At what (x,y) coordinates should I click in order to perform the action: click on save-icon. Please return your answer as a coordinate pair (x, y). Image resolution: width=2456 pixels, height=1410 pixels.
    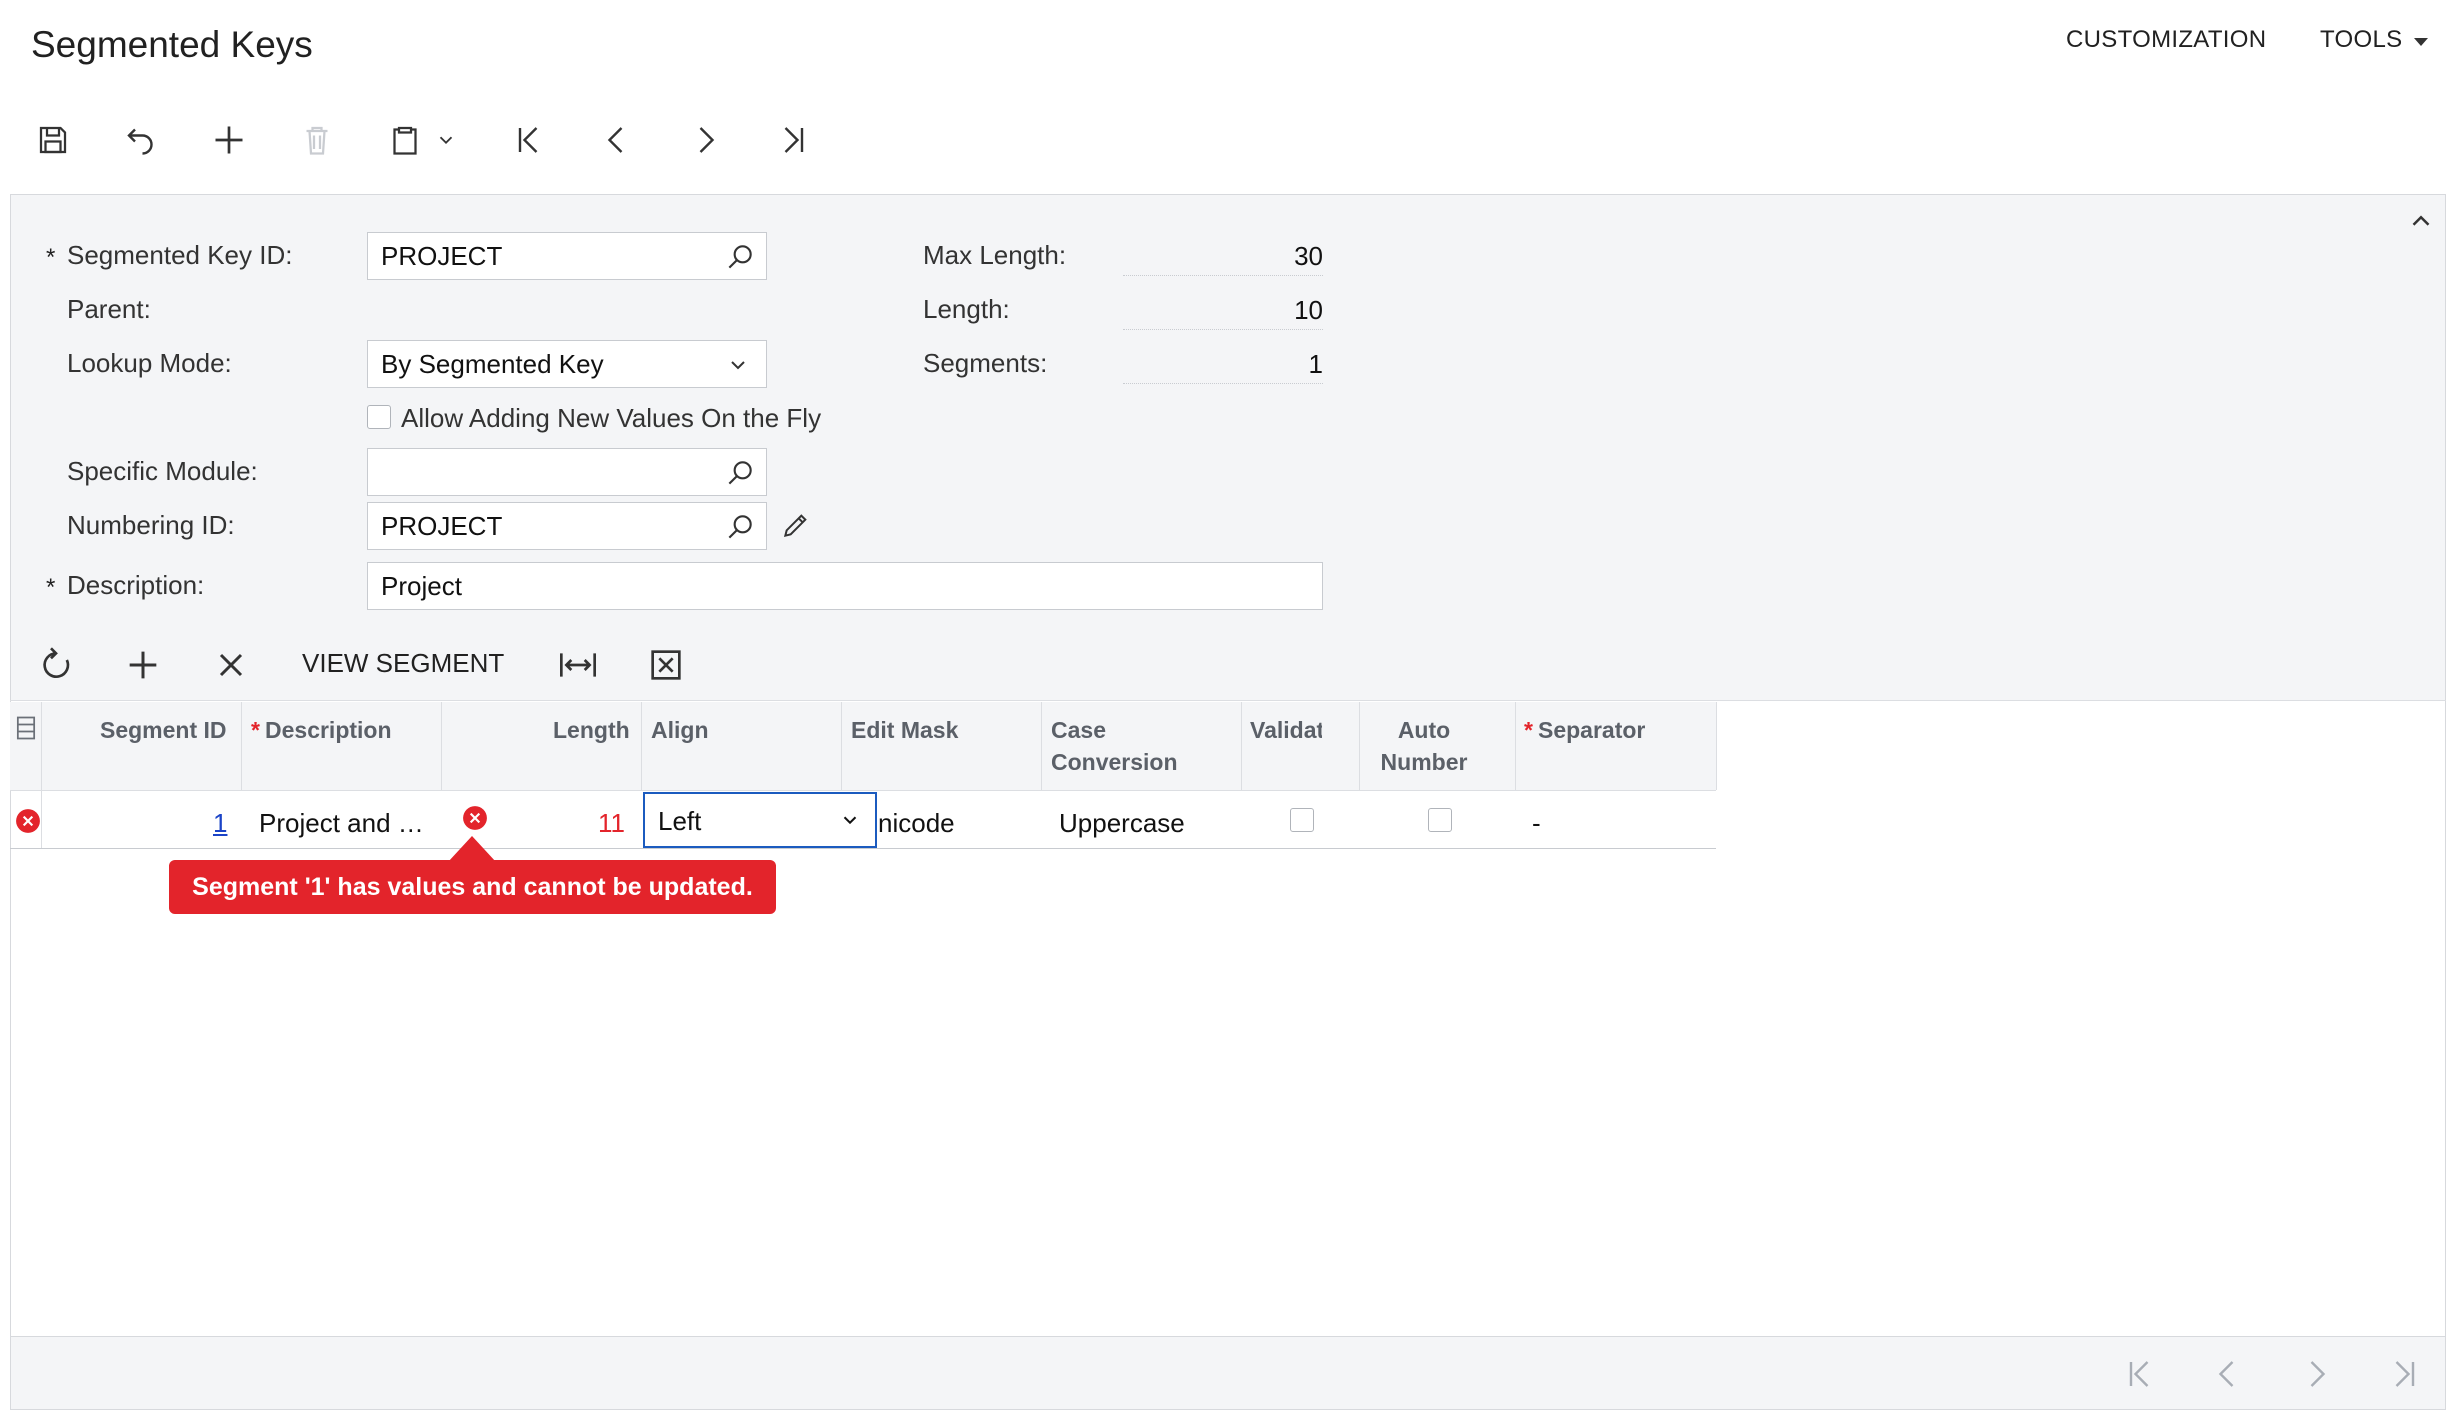
    Looking at the image, I should click on (53, 140).